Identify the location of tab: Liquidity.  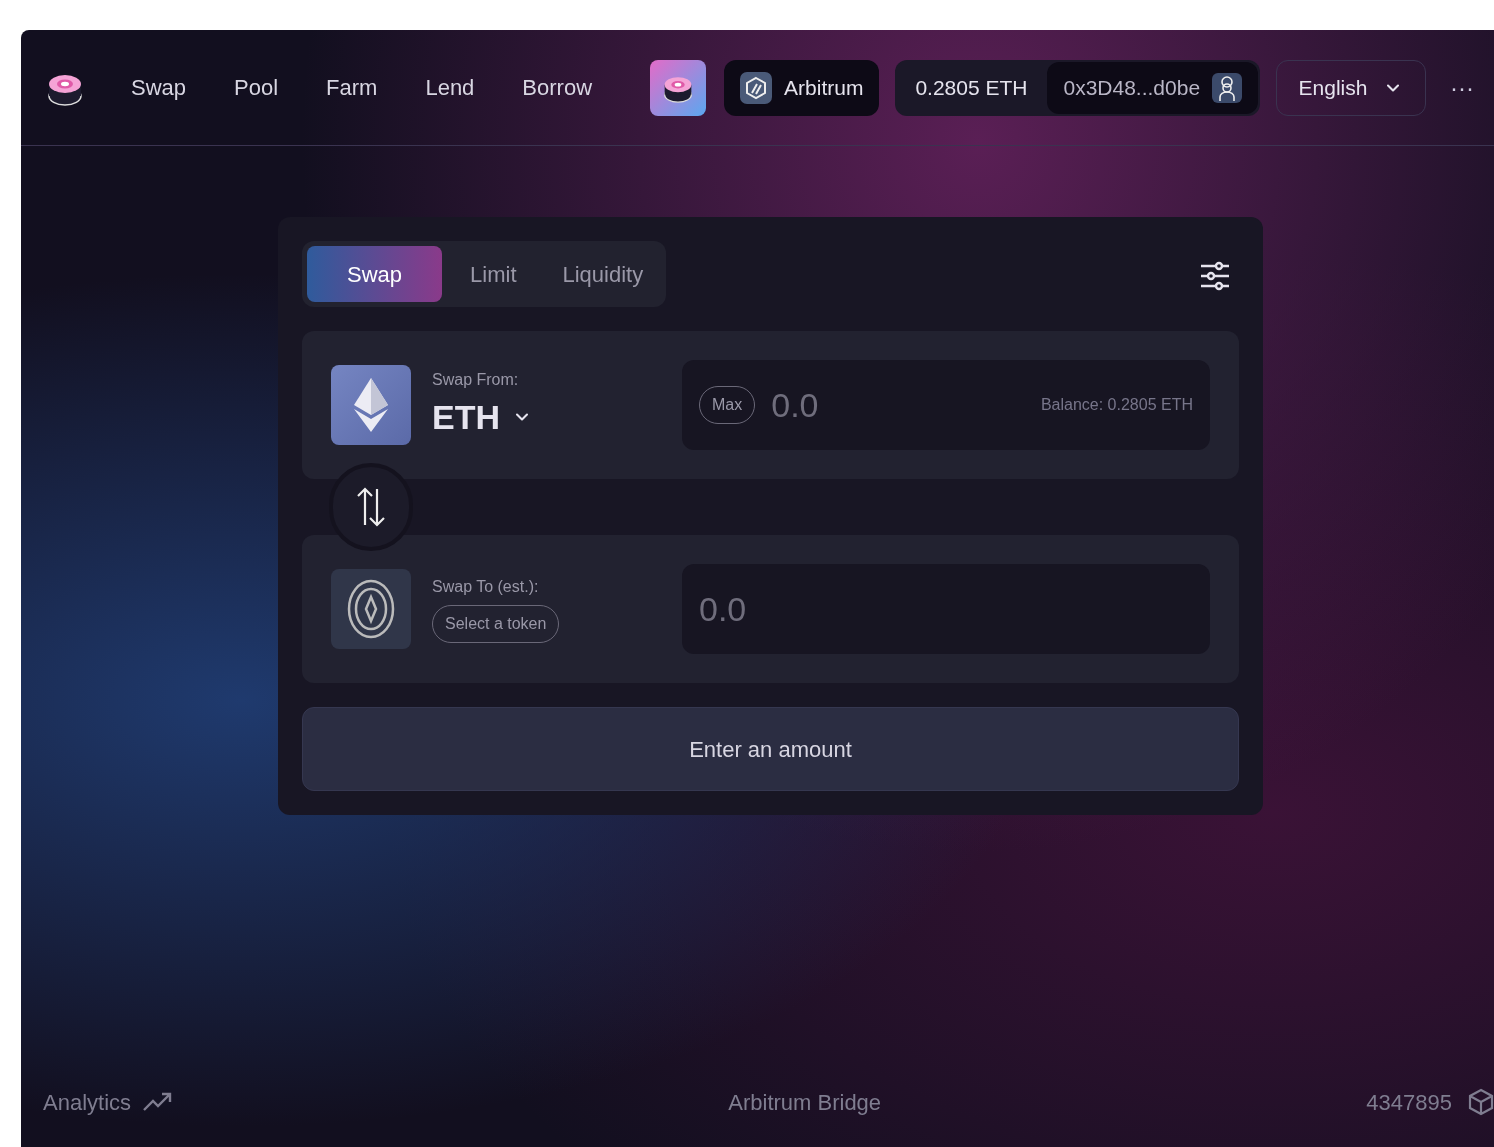
(603, 274).